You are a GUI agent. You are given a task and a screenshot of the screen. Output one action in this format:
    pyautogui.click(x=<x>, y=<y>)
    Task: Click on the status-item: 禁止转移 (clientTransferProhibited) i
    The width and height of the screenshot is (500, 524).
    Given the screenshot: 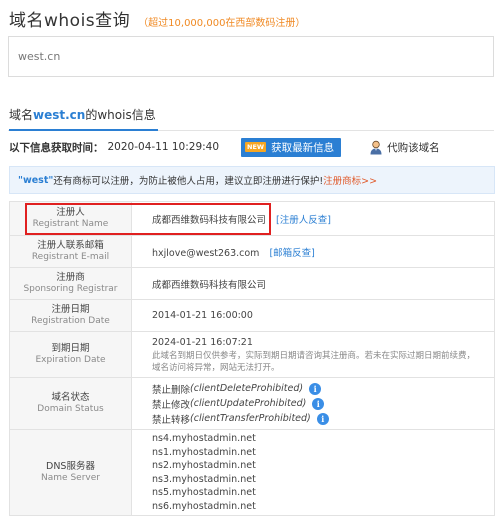 What is the action you would take?
    pyautogui.click(x=323, y=418)
    